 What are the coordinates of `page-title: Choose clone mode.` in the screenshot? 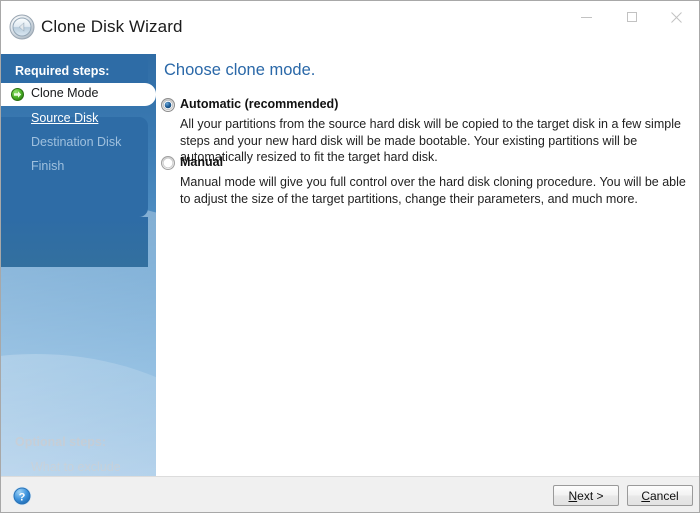 It's located at (240, 70).